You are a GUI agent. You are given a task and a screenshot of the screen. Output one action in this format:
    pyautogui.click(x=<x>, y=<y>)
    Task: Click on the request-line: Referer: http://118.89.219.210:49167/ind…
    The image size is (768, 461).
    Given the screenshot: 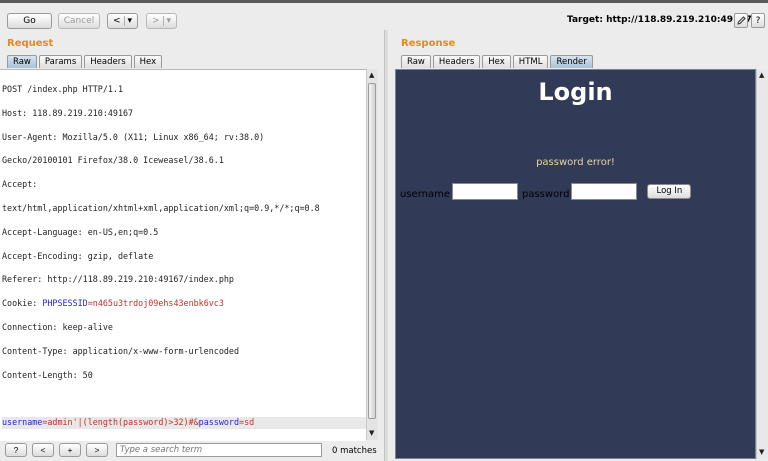 What is the action you would take?
    pyautogui.click(x=118, y=279)
    